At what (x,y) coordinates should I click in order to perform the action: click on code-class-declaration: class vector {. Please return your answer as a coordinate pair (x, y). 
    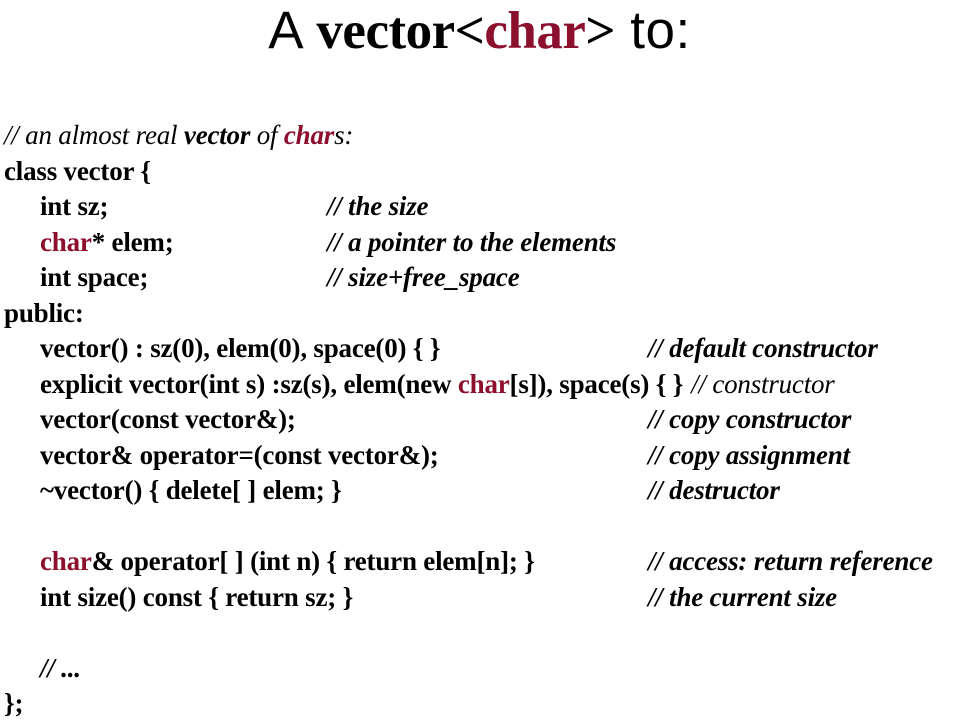
    Looking at the image, I should click on (77, 170).